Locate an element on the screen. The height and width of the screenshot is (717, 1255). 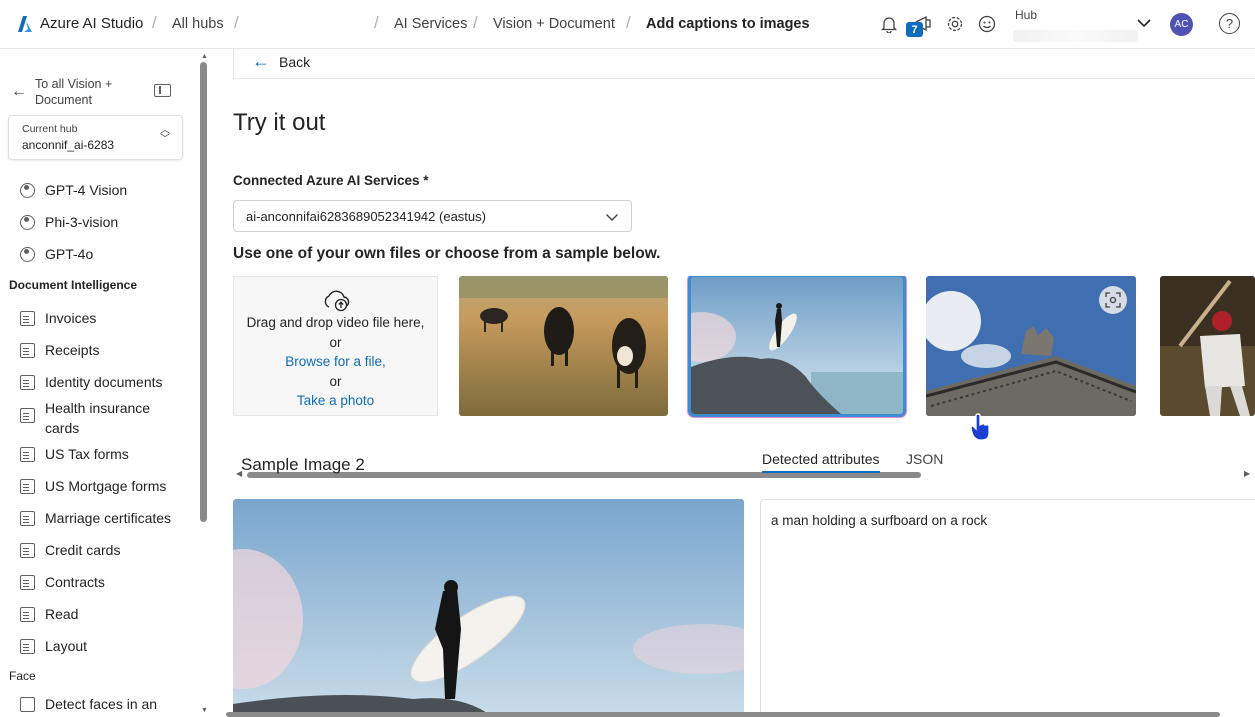
sidebar-item-label: GPT-4o is located at coordinates (69, 254).